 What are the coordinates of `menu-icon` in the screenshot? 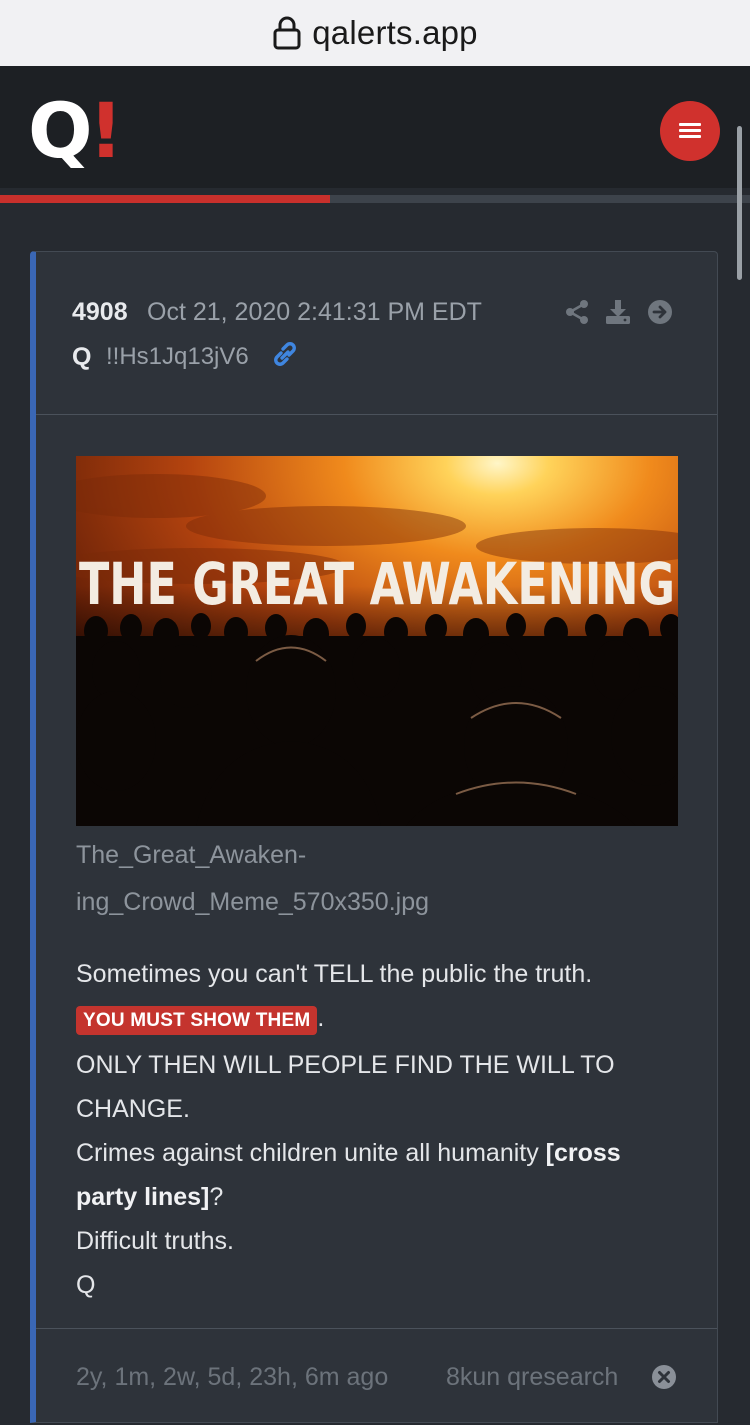 It's located at (690, 131).